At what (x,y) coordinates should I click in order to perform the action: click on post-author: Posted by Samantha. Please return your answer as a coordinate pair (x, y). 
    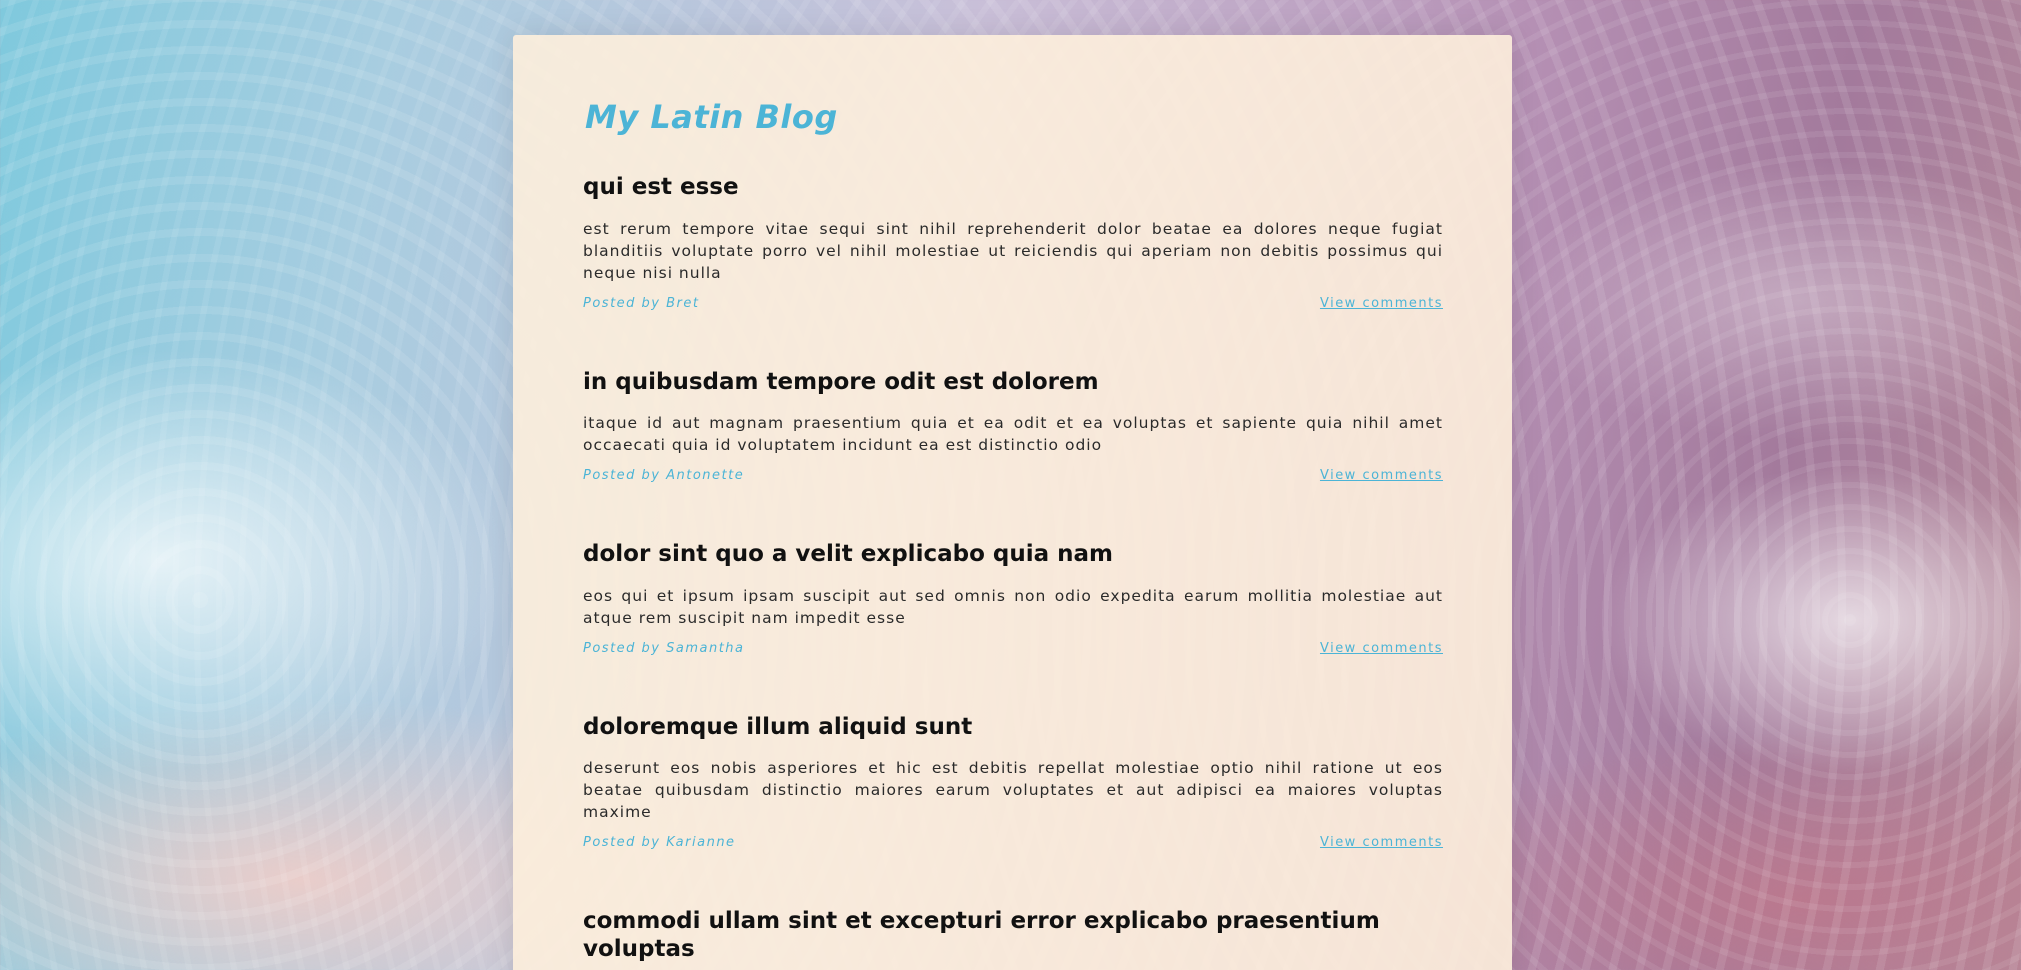
    Looking at the image, I should click on (664, 648).